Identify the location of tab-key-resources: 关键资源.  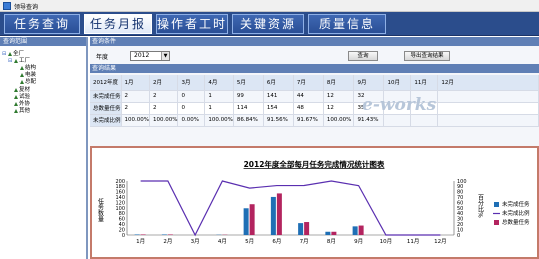
(268, 24).